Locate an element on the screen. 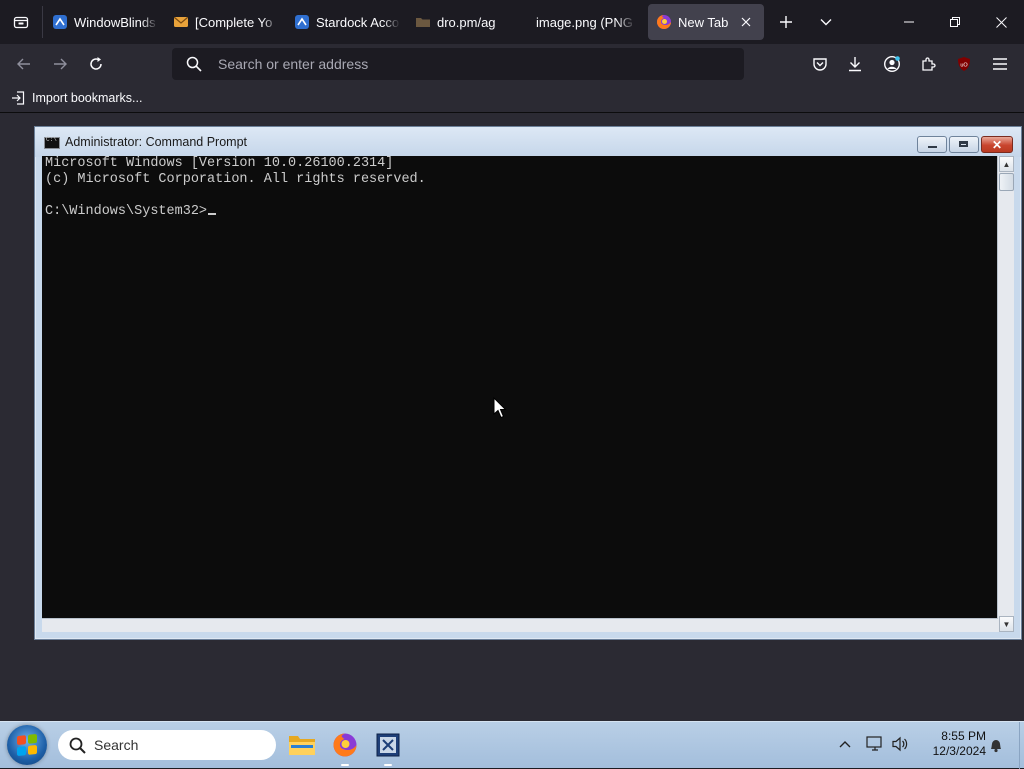 This screenshot has height=769, width=1024. back-arrow-icon is located at coordinates (23, 64).